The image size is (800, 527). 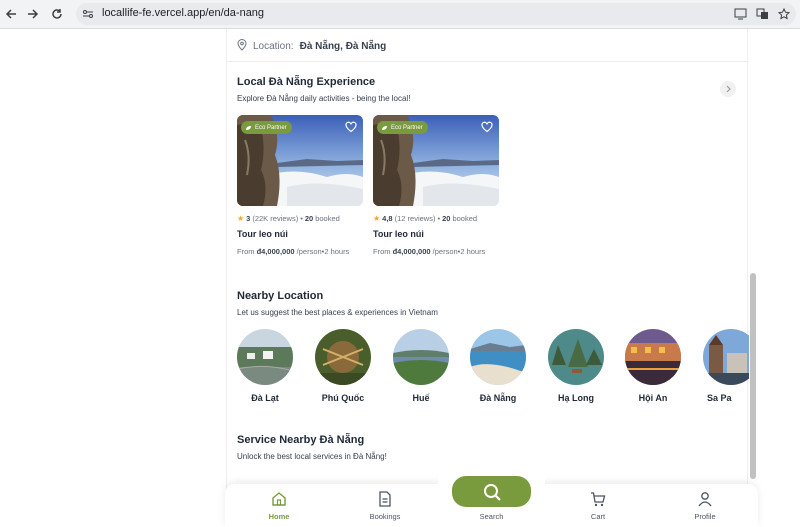 What do you see at coordinates (275, 218) in the screenshot?
I see `review-count: (22K reviews)` at bounding box center [275, 218].